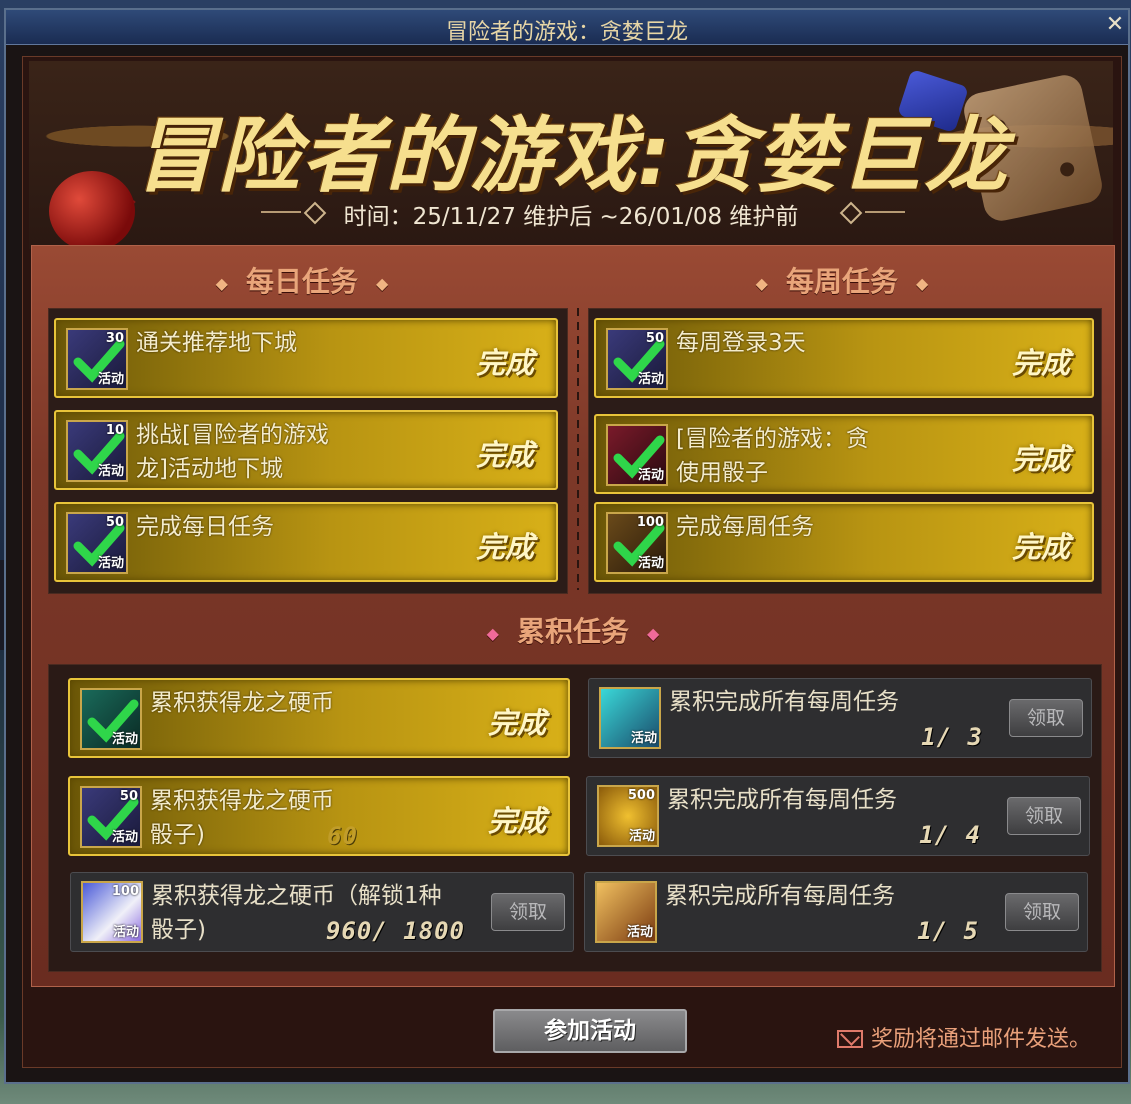 The width and height of the screenshot is (1131, 1104). What do you see at coordinates (840, 718) in the screenshot?
I see `cumulative-task: 活动 累积完成所有每周任务 1/ 3 领取` at bounding box center [840, 718].